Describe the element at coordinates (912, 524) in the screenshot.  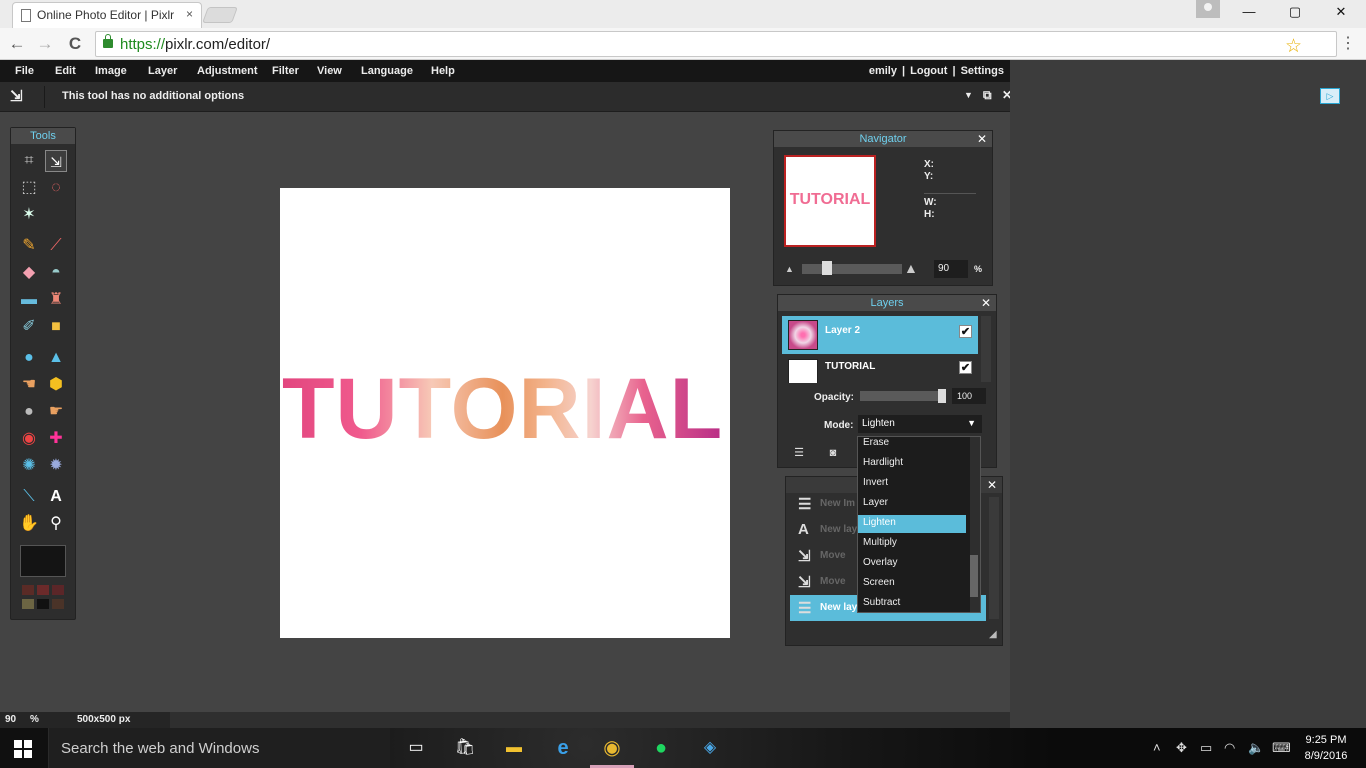
I see `blend-option-selected: Lighten` at that location.